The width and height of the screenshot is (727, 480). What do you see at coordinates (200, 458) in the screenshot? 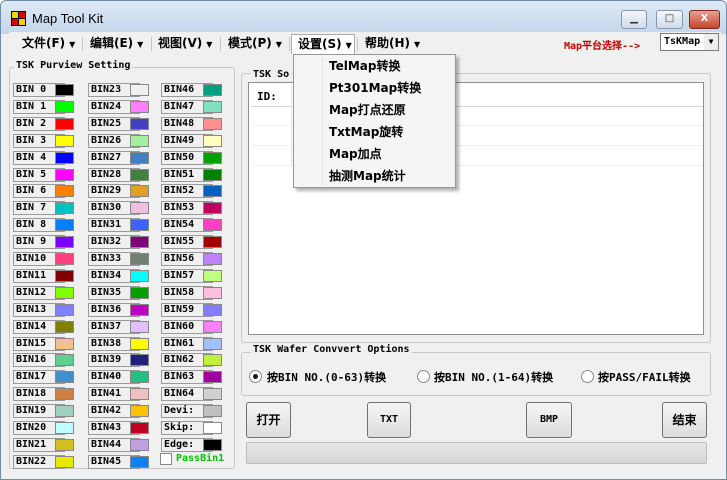
I see `passbin-label: PassBin1` at bounding box center [200, 458].